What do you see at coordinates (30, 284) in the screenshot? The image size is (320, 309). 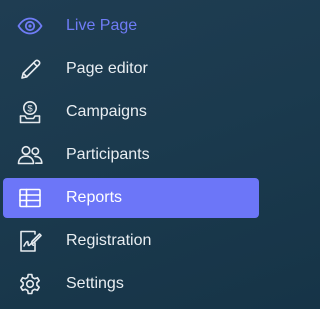 I see `gear-icon` at bounding box center [30, 284].